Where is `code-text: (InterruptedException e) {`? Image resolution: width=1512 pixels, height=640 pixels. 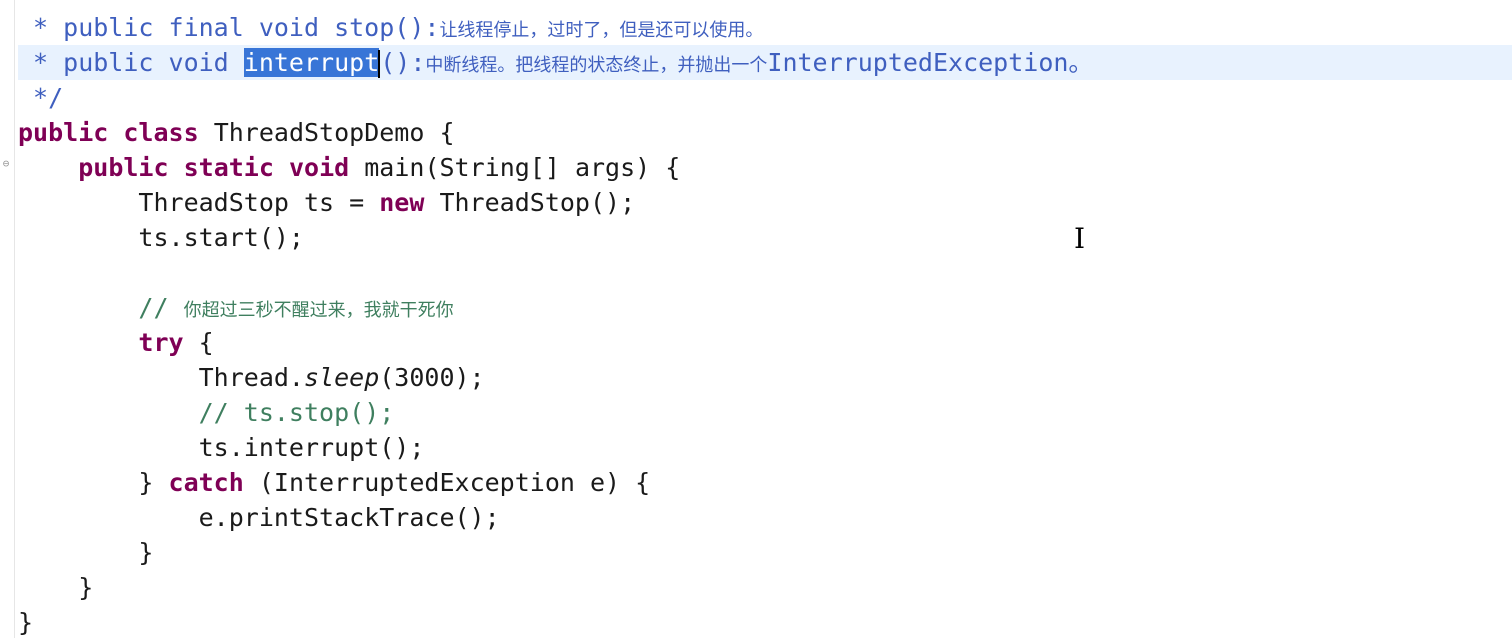 code-text: (InterruptedException e) { is located at coordinates (447, 482).